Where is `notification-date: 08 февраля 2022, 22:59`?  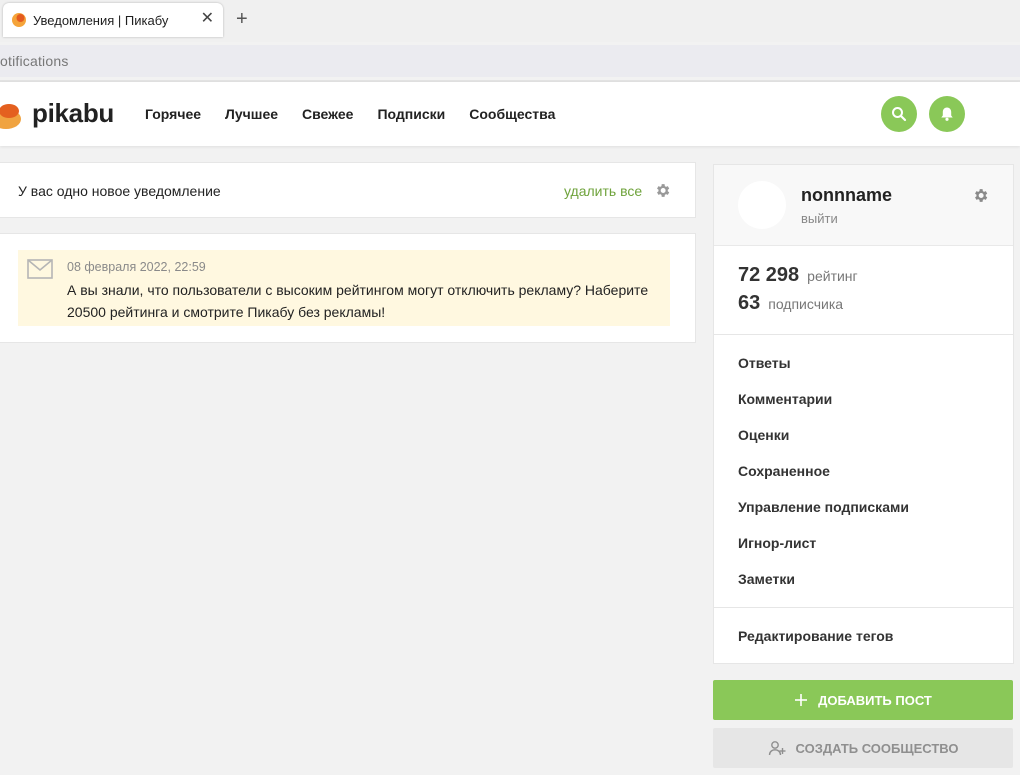
notification-date: 08 февраля 2022, 22:59 is located at coordinates (136, 267).